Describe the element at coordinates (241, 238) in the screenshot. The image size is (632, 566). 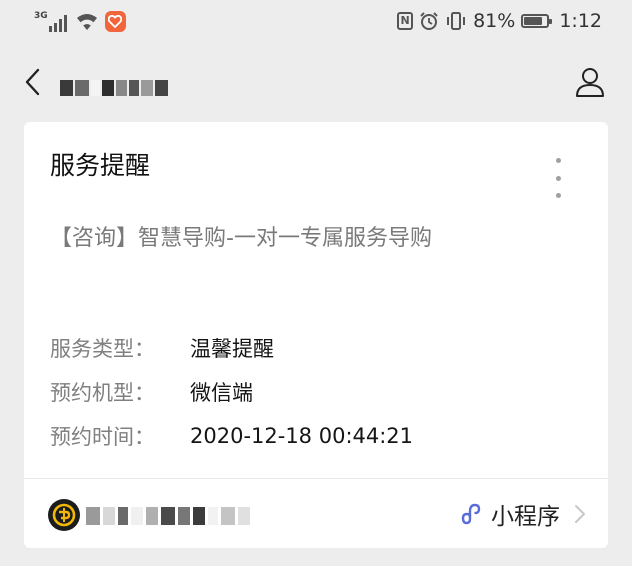
I see `card-subject: 【咨询】智慧导购-一对一专属服务导购` at that location.